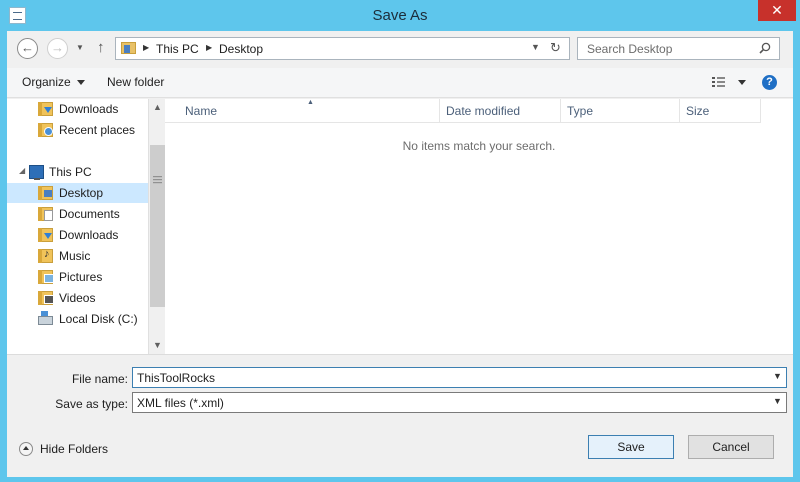 This screenshot has width=800, height=482. What do you see at coordinates (241, 49) in the screenshot?
I see `breadcrumb-desktop: Desktop` at bounding box center [241, 49].